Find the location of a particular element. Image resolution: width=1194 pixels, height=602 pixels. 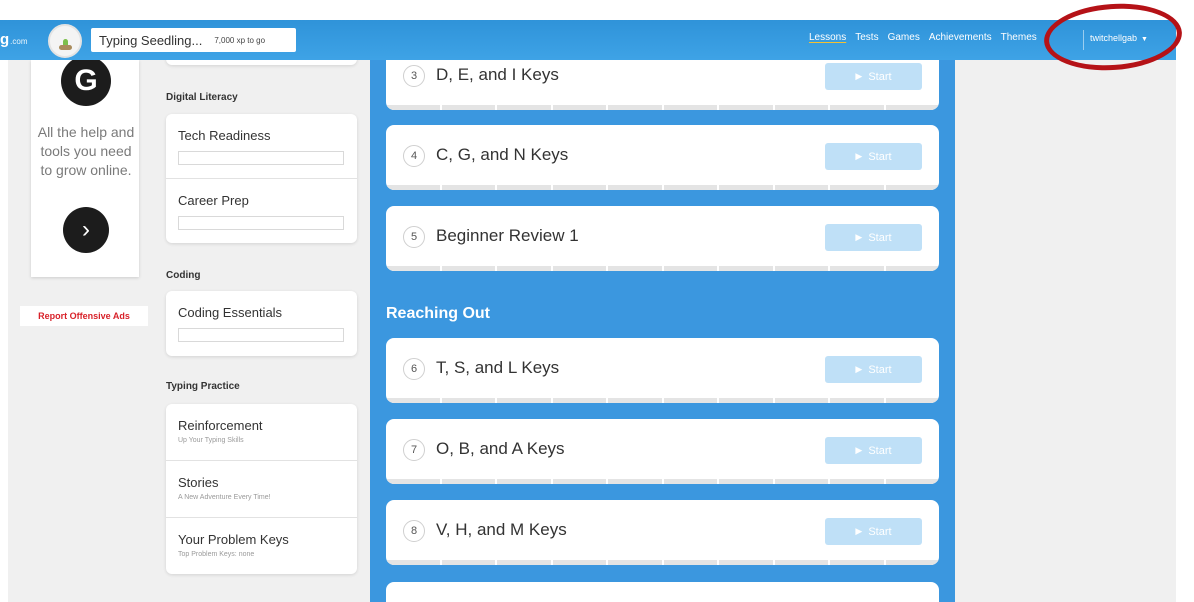

nav-achievements: Achievements is located at coordinates (960, 37).